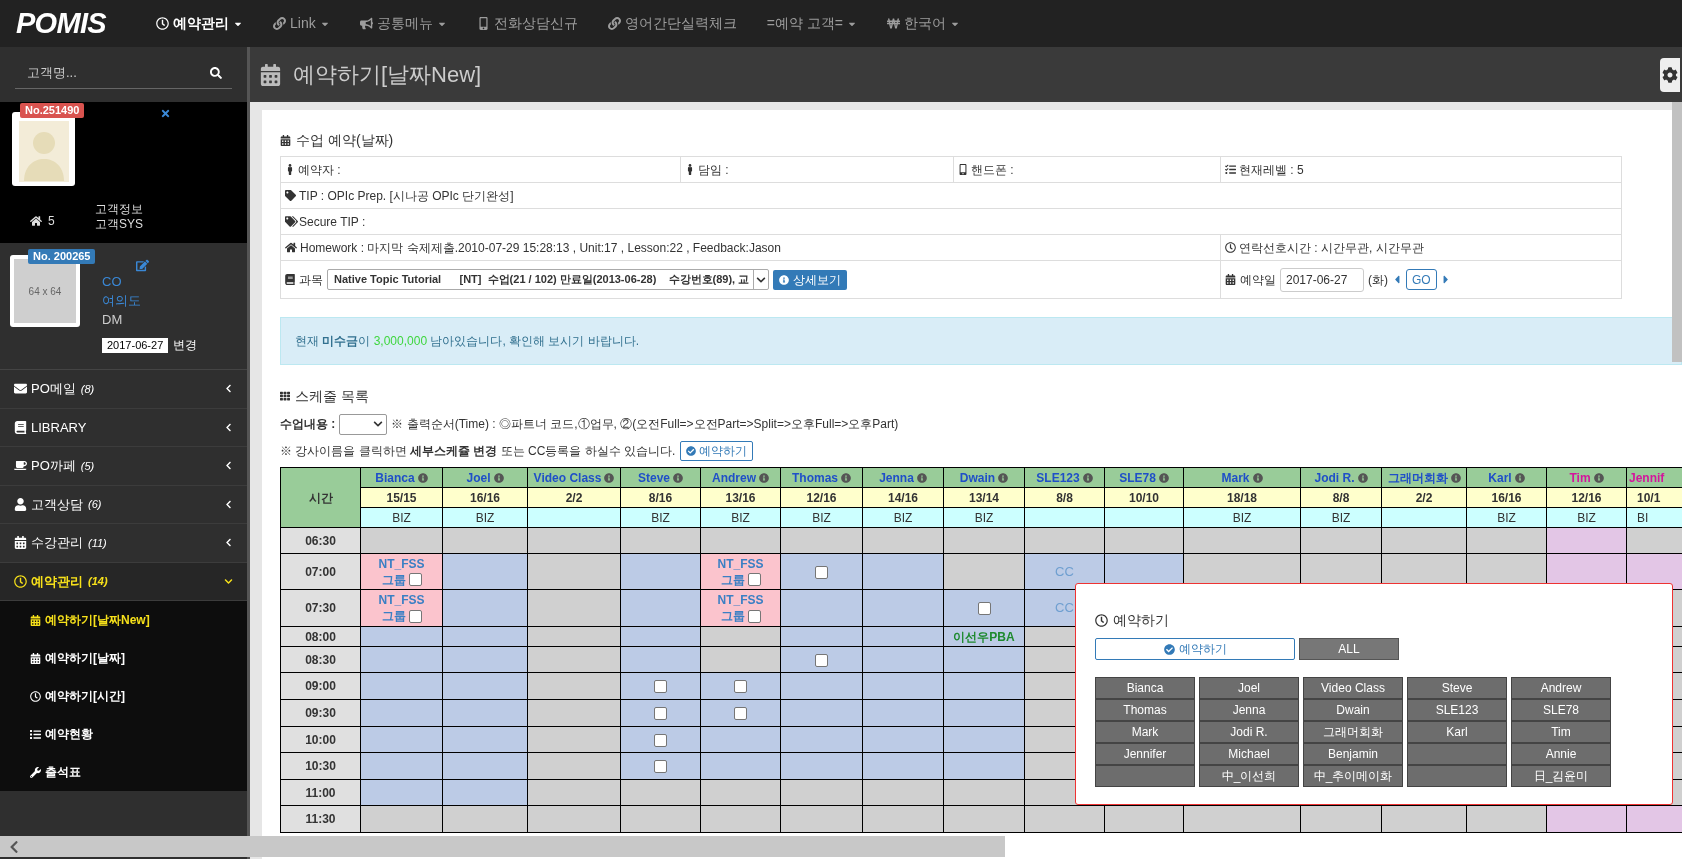 This screenshot has width=1682, height=859. What do you see at coordinates (896, 477) in the screenshot?
I see `teacher-name: Jenna` at bounding box center [896, 477].